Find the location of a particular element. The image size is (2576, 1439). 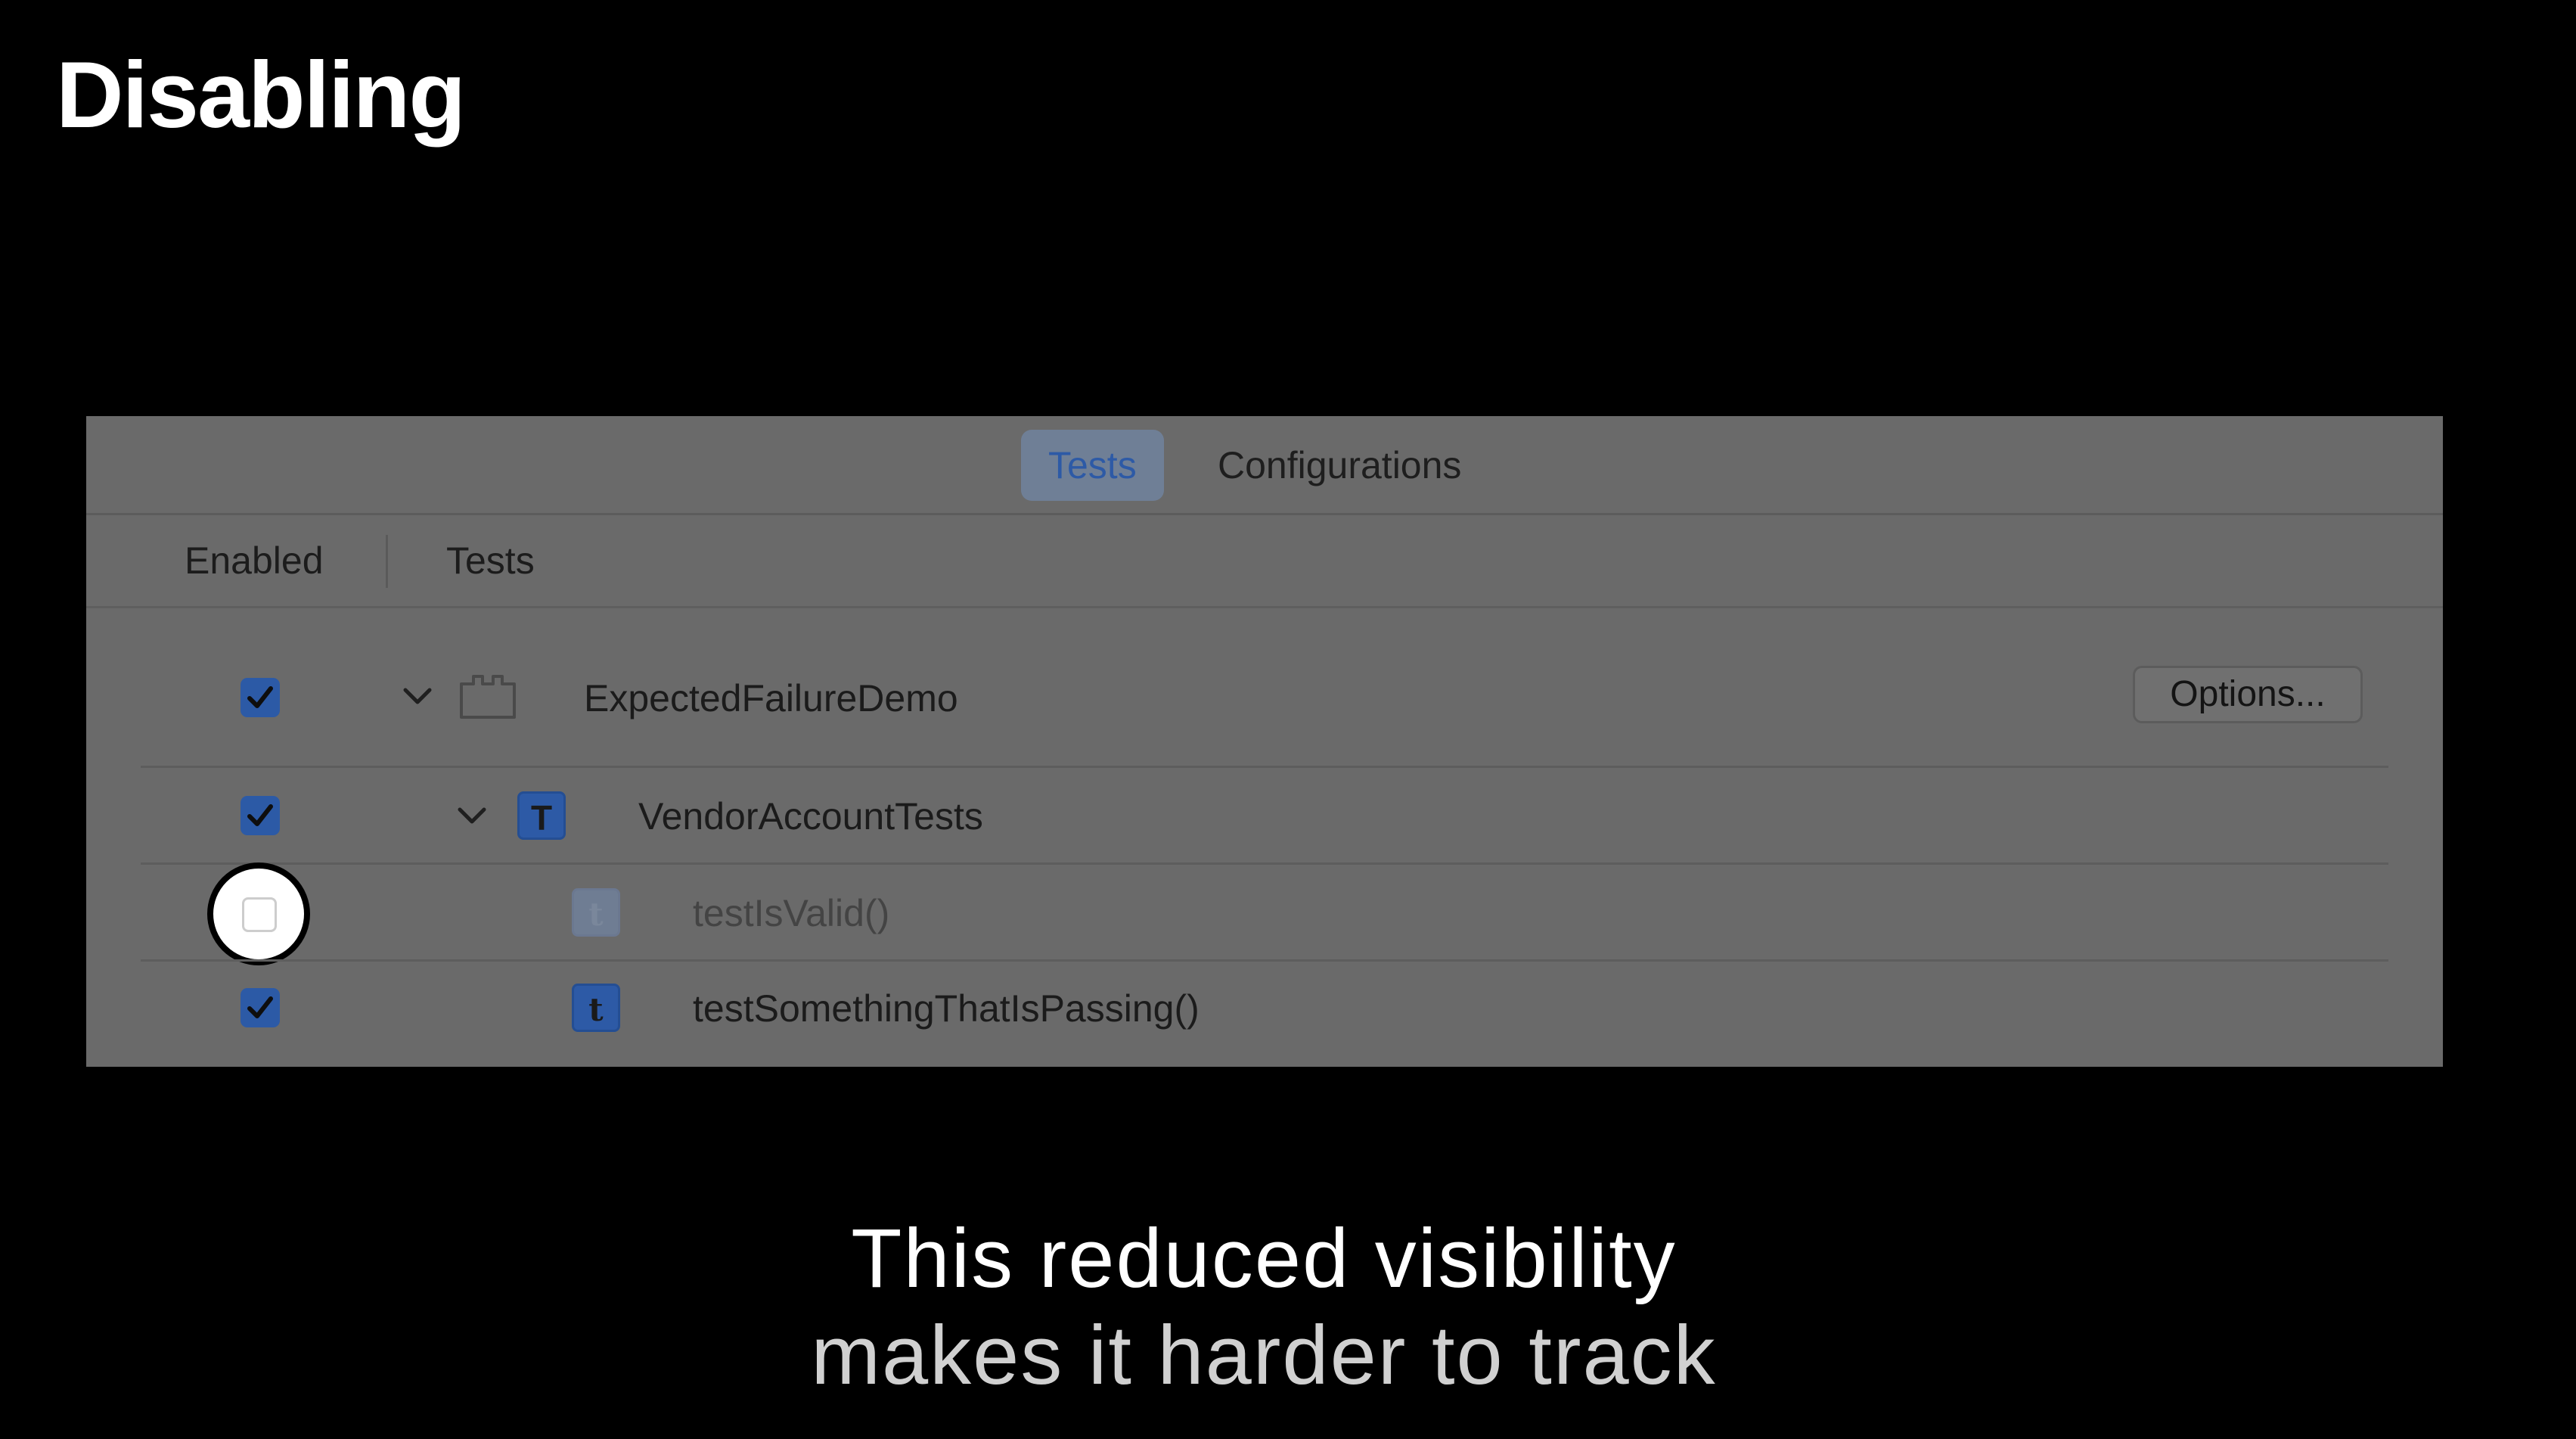

tab-bar: Tests Configurations is located at coordinates (1264, 465).